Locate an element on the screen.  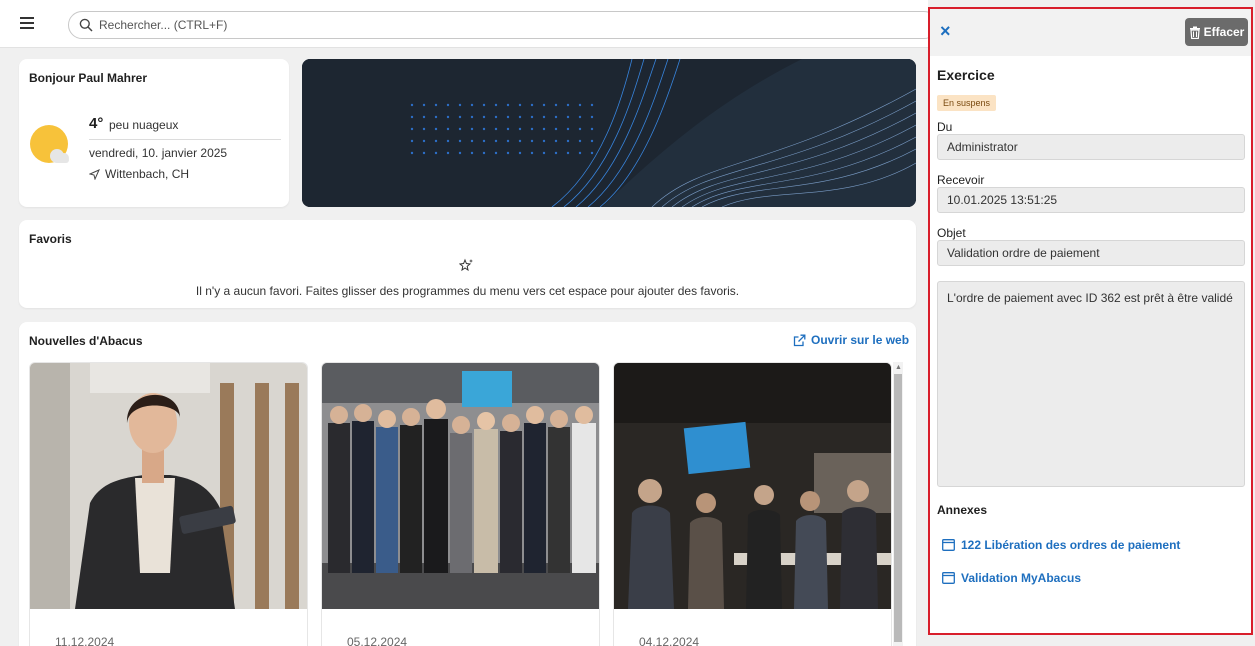
attachments-label: Annexes is located at coordinates (962, 510).